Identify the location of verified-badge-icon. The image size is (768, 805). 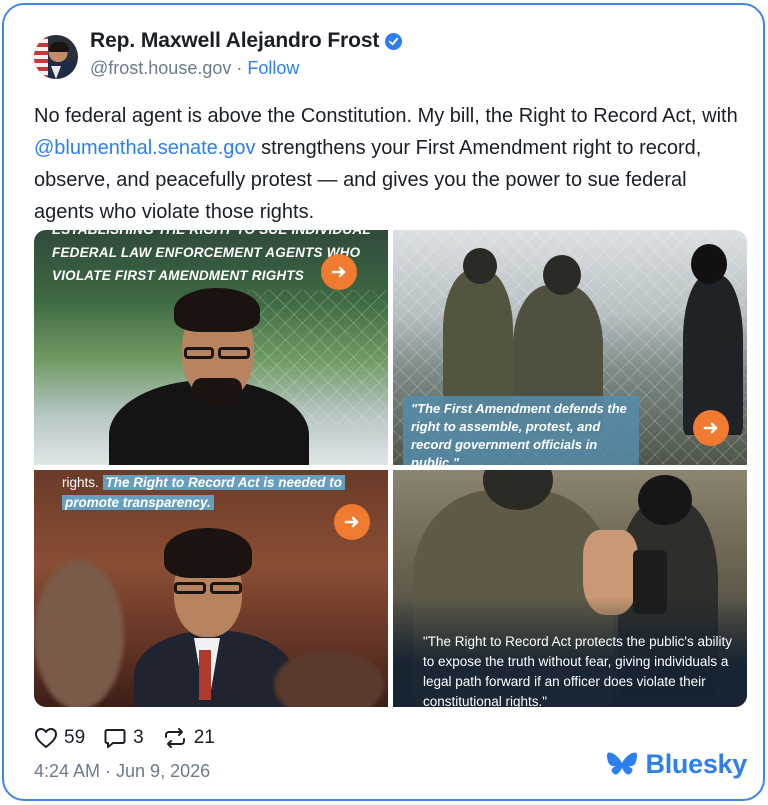
(394, 41).